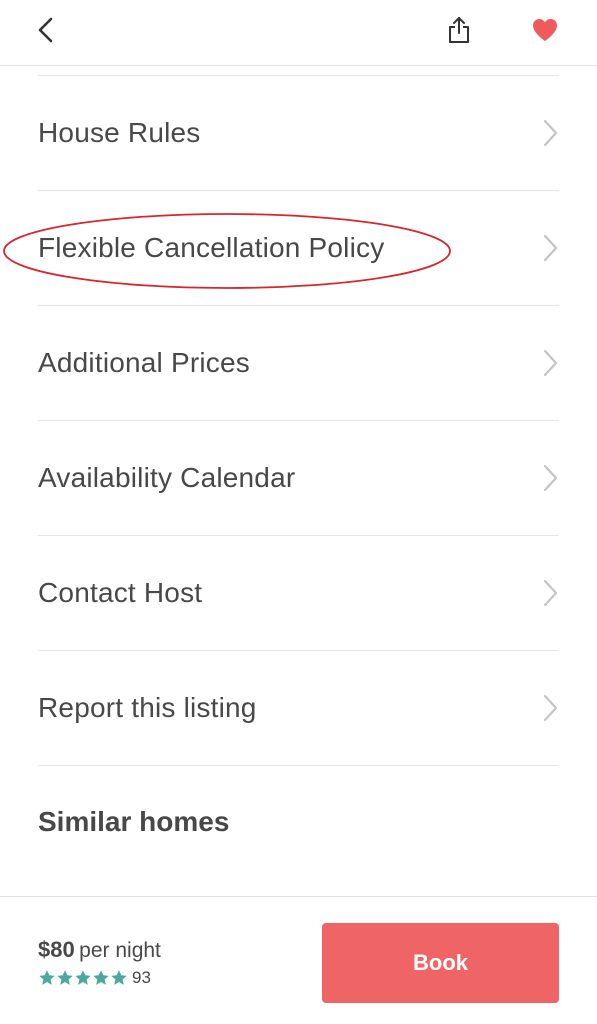 This screenshot has width=597, height=1024. I want to click on back-button, so click(46, 30).